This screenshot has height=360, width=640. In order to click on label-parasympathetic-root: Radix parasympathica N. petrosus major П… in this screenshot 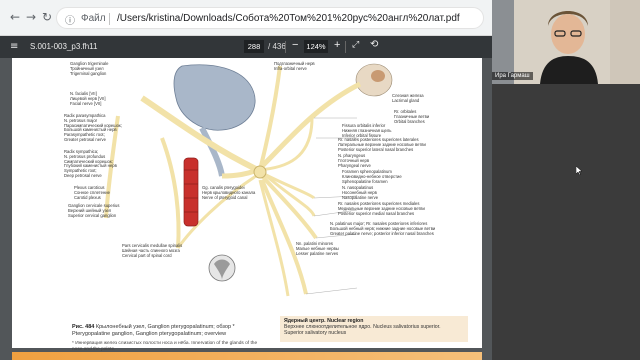, I will do `click(93, 127)`.